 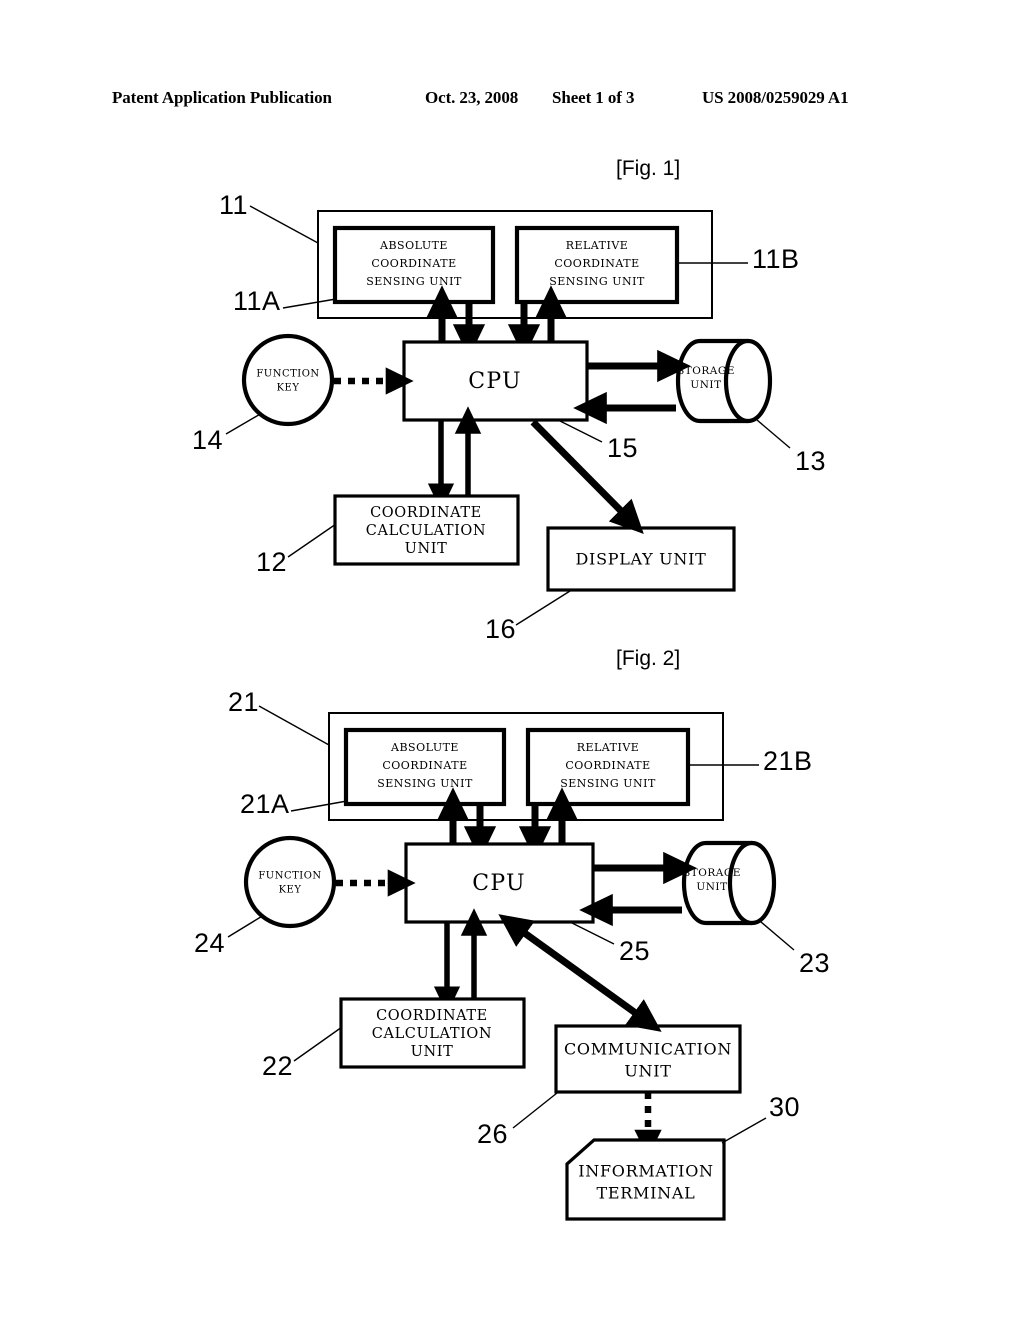 What do you see at coordinates (711, 887) in the screenshot?
I see `fig2-storage-line-2: UNIT` at bounding box center [711, 887].